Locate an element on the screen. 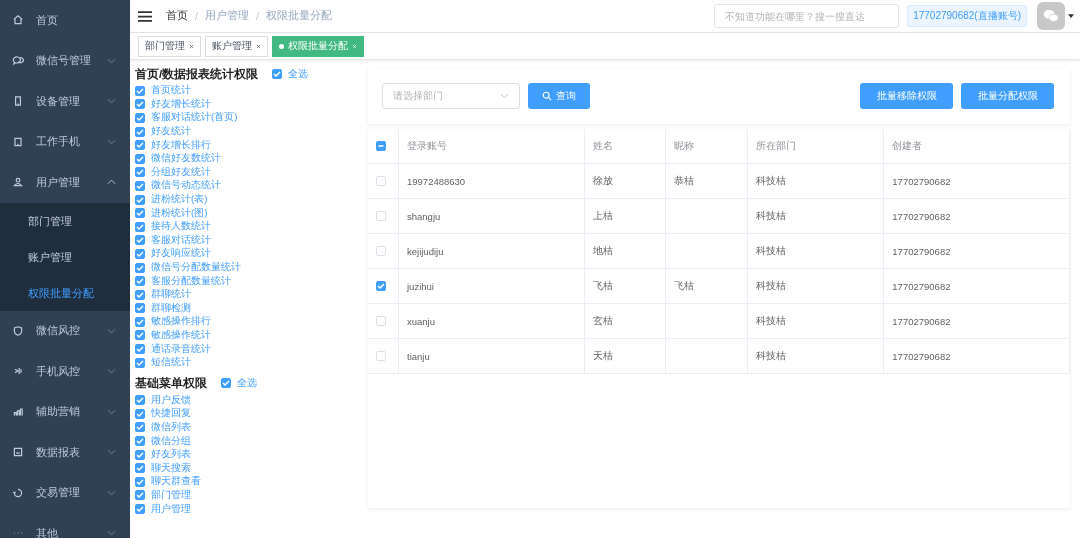 The image size is (1080, 538). permission-label: 用户反馈 is located at coordinates (171, 400).